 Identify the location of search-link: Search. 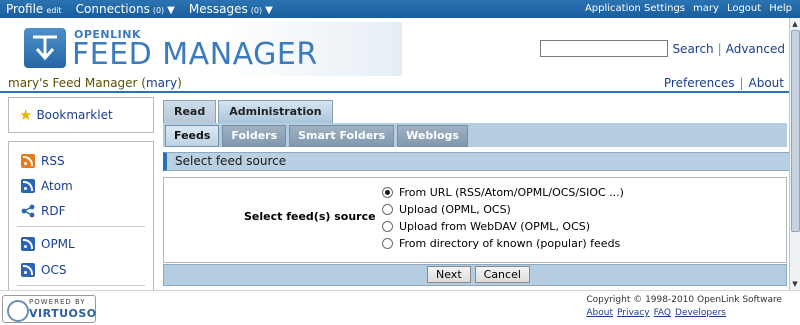
(692, 49).